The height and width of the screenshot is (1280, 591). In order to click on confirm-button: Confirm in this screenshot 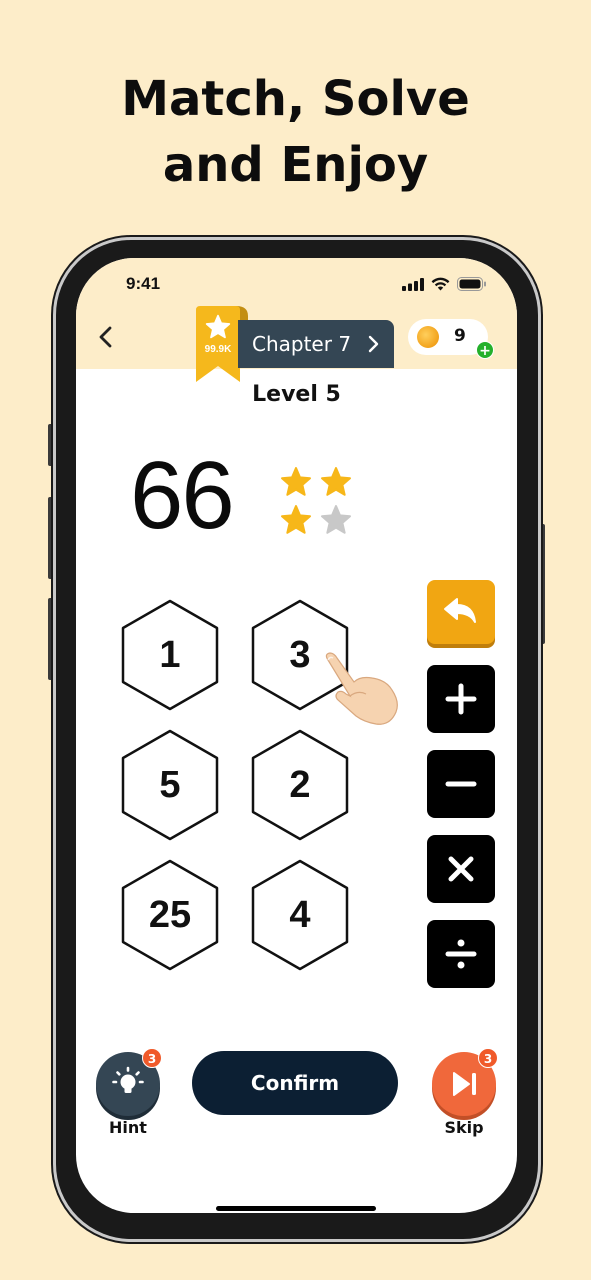, I will do `click(295, 1083)`.